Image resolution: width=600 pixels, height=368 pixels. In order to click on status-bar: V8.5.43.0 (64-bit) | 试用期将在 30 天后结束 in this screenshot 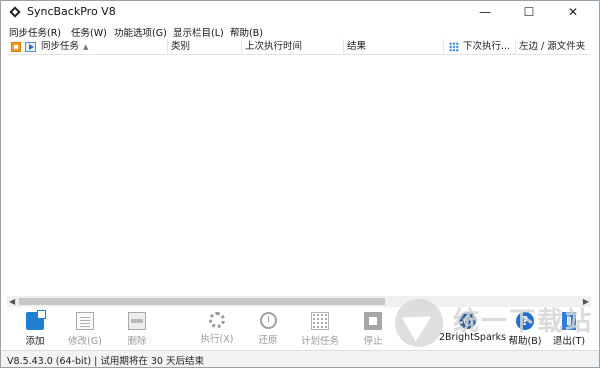, I will do `click(300, 358)`.